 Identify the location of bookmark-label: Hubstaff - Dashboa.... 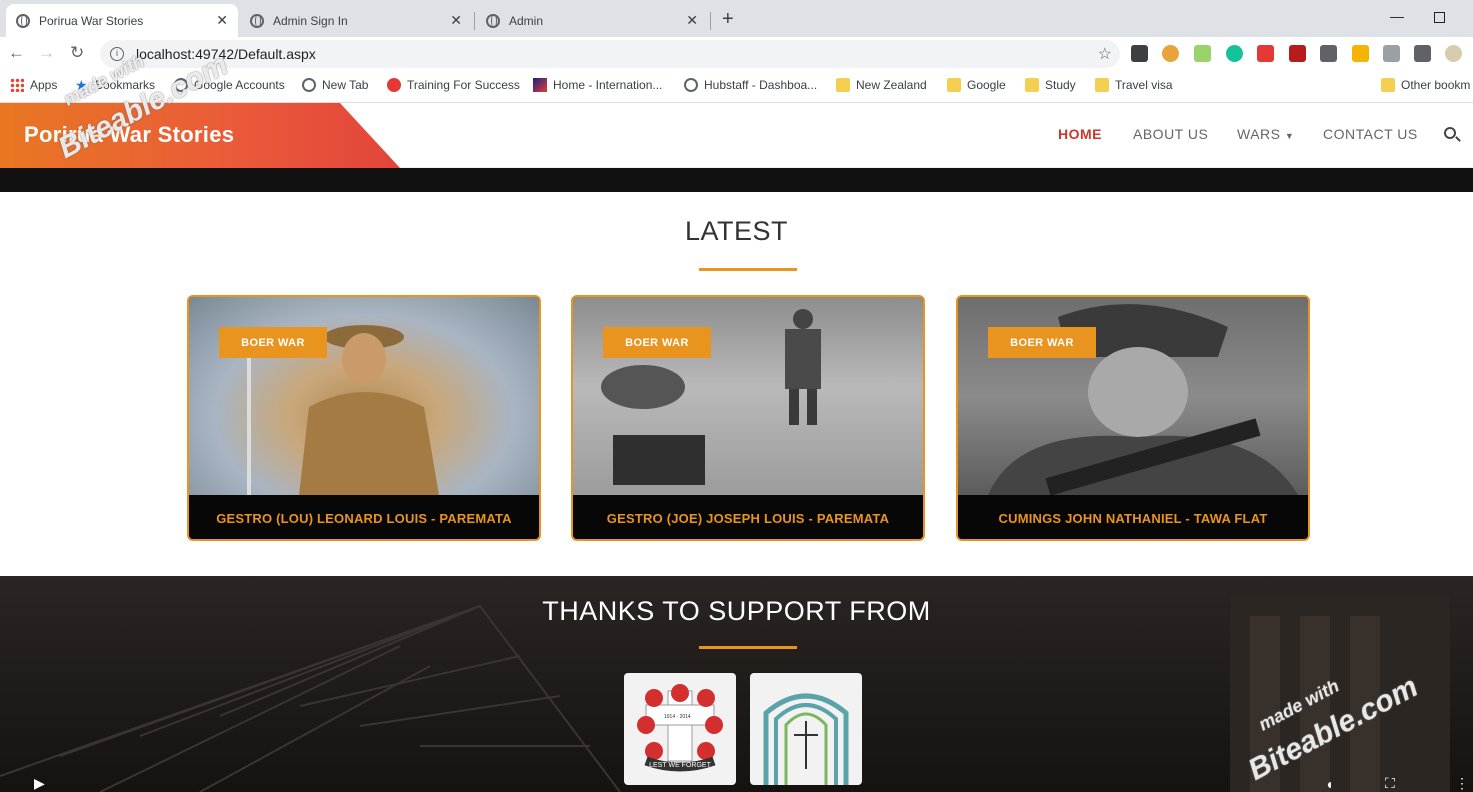
(761, 85).